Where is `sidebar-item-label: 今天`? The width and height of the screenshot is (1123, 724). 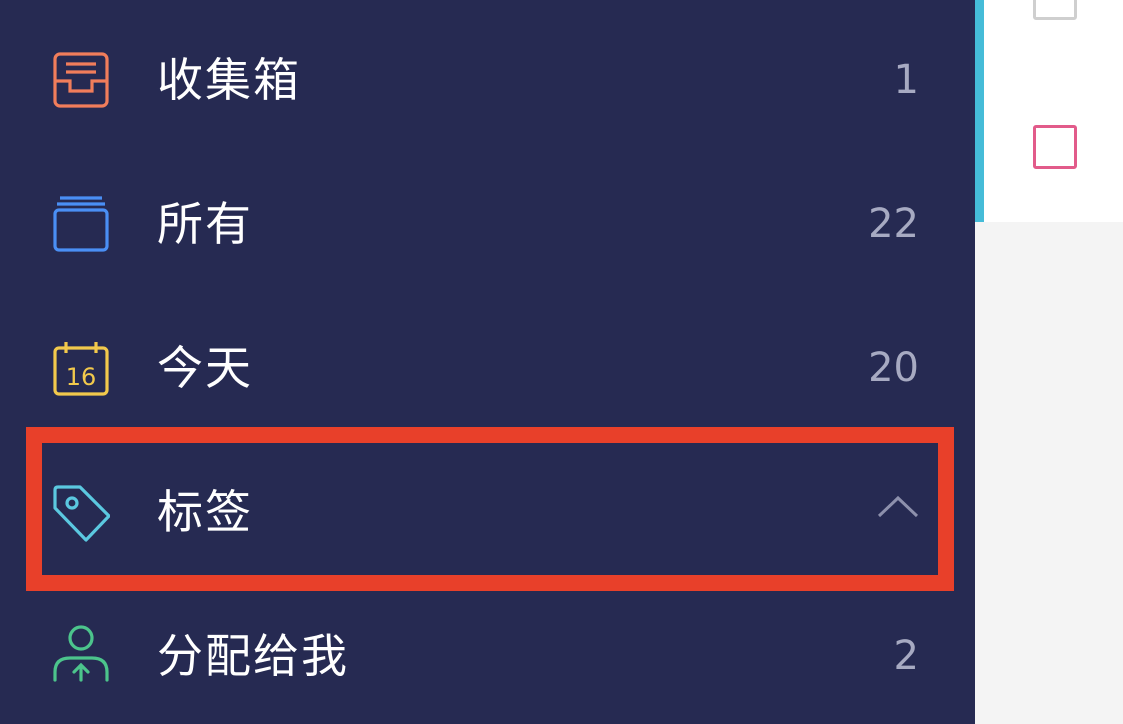 sidebar-item-label: 今天 is located at coordinates (205, 368).